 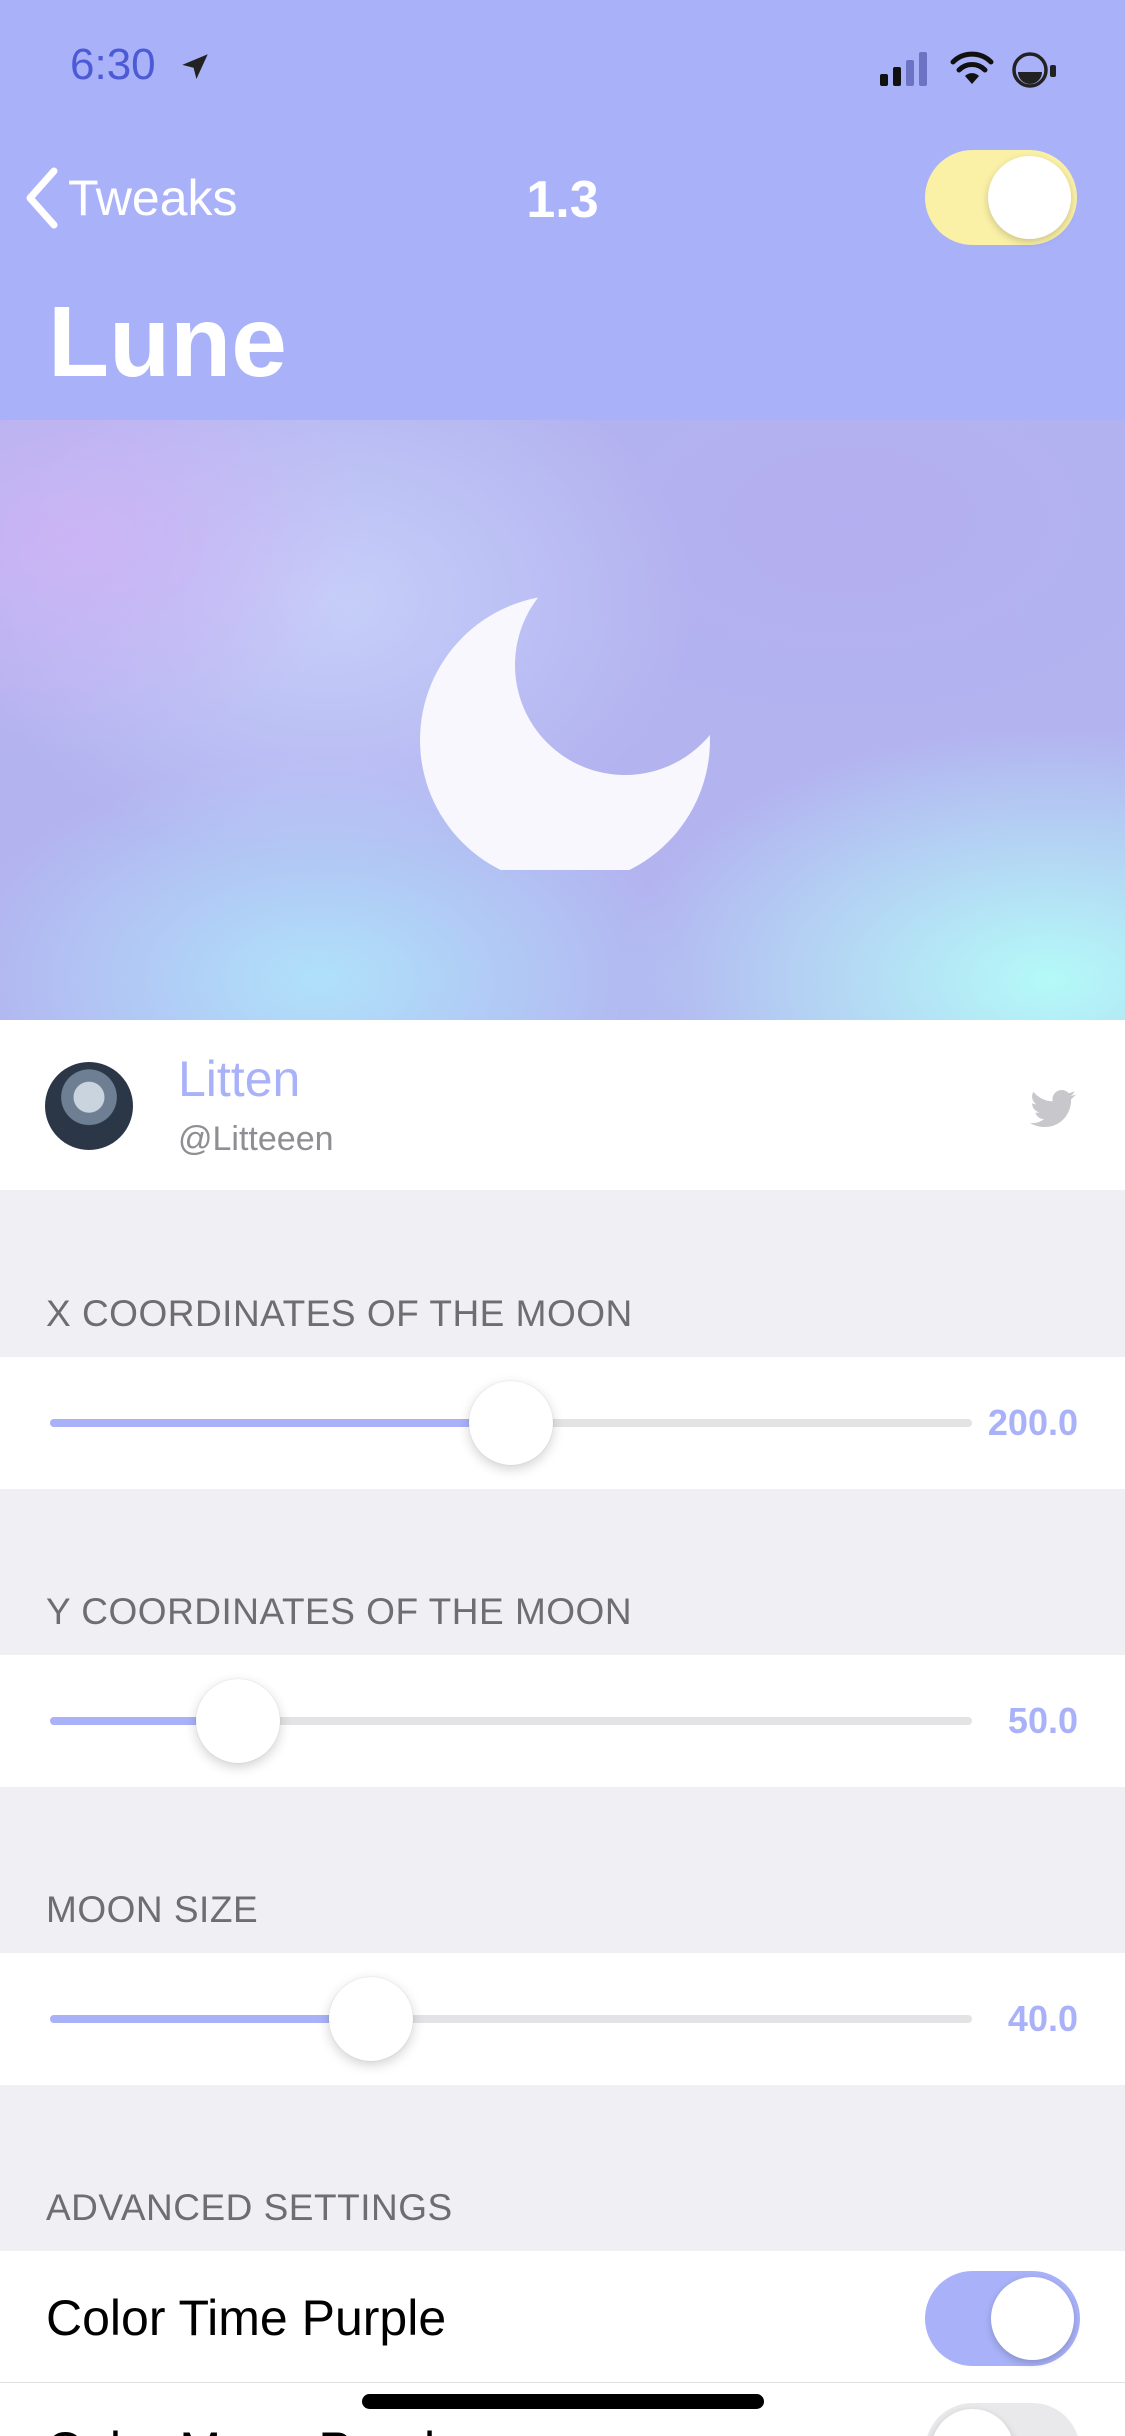 I want to click on home-indicator, so click(x=563, y=2401).